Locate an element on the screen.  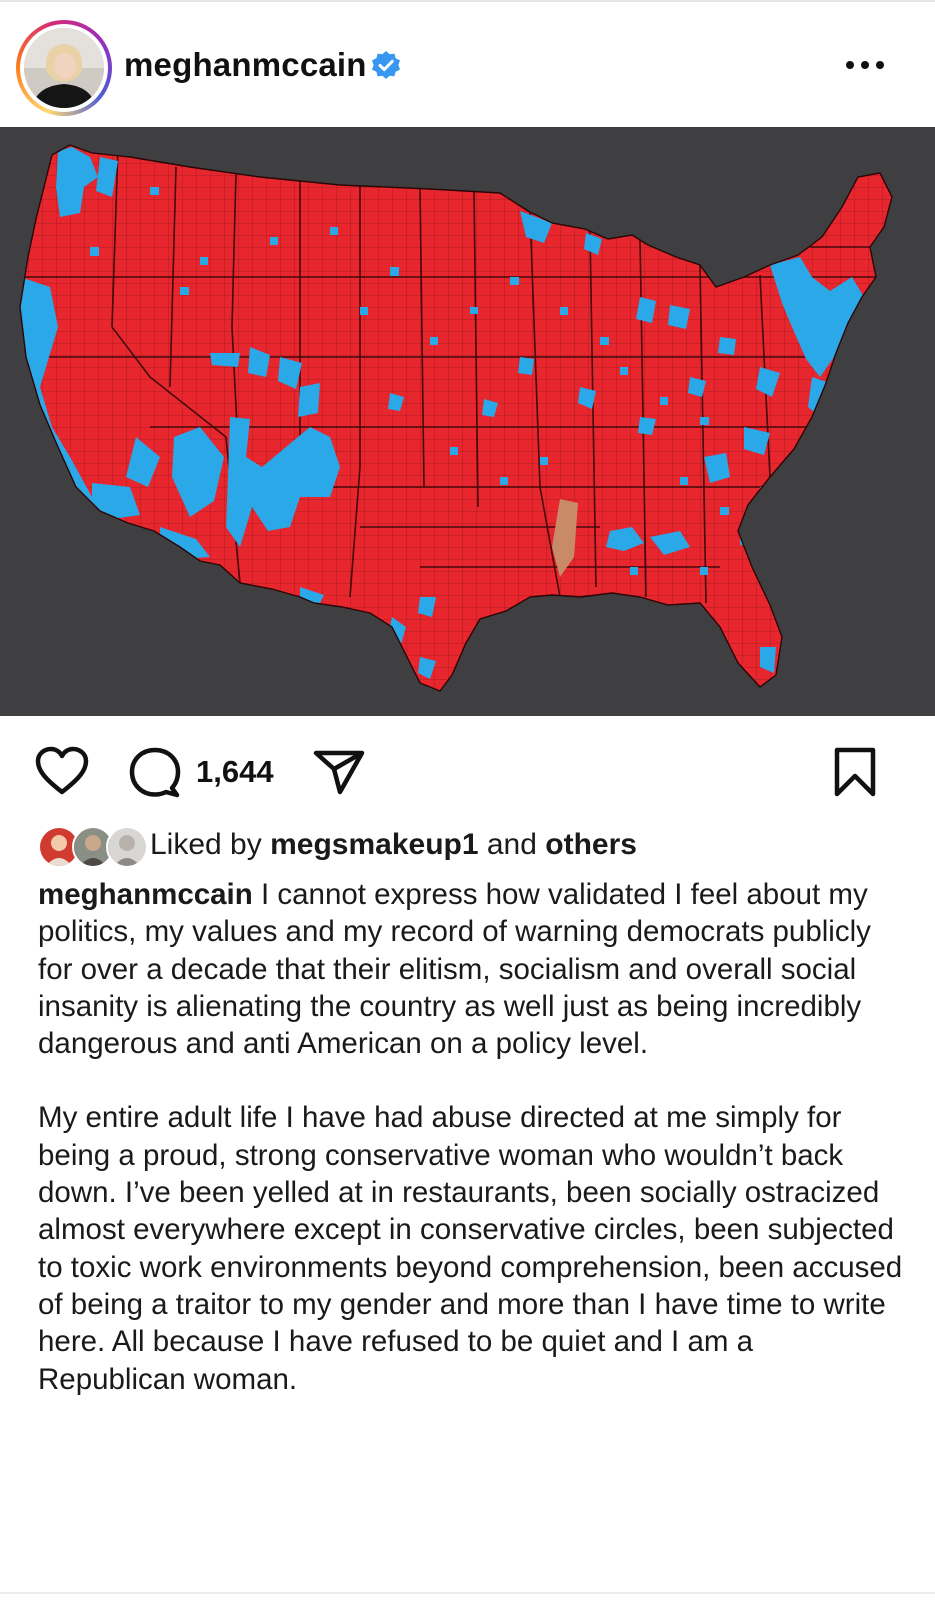
top-divider is located at coordinates (467, 1).